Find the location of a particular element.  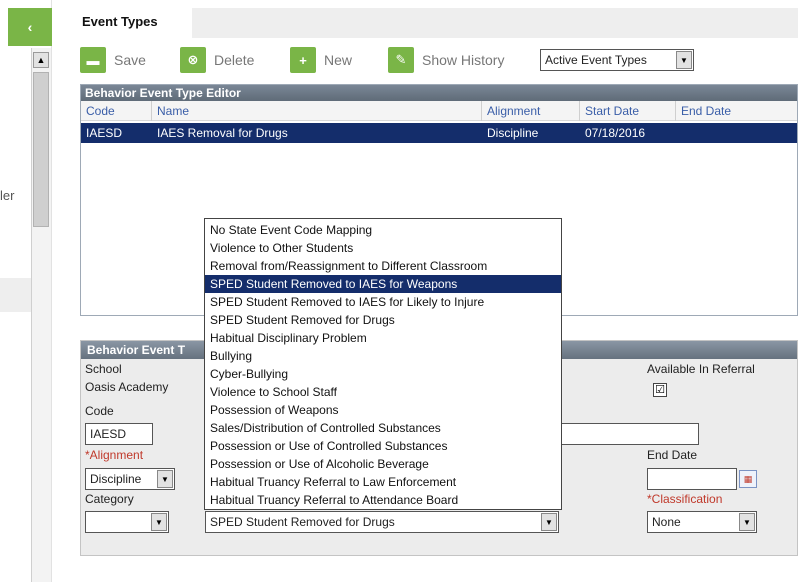

category-label: Category is located at coordinates (109, 499).